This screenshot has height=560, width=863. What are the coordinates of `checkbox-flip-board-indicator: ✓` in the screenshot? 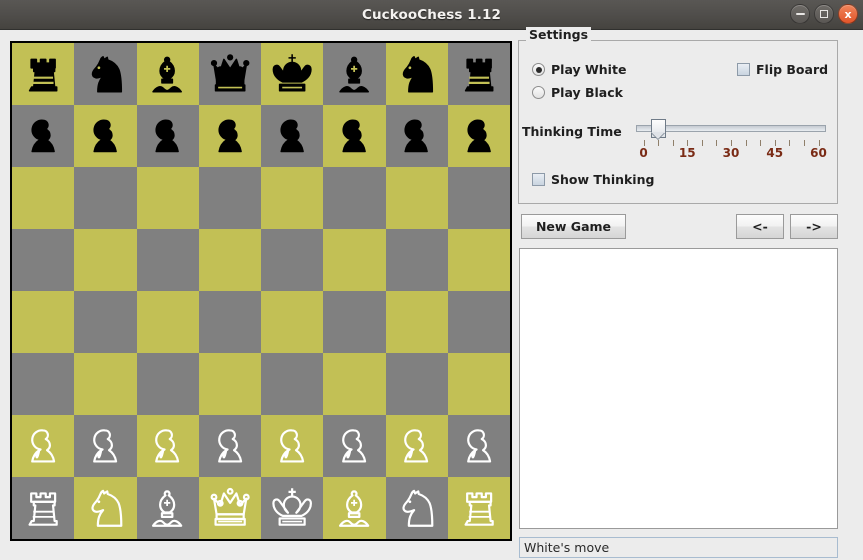 It's located at (743, 69).